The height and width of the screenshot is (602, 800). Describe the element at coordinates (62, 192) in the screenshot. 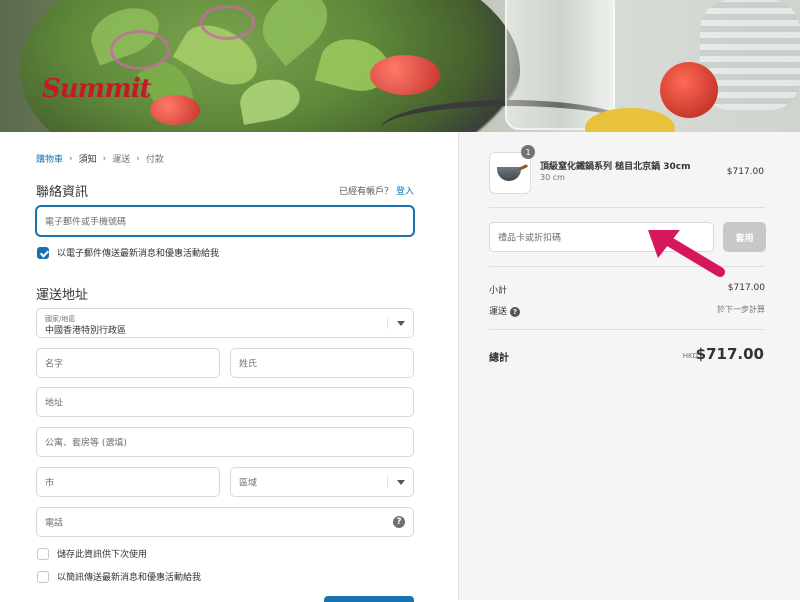

I see `contact-title: 聯絡資訊` at that location.